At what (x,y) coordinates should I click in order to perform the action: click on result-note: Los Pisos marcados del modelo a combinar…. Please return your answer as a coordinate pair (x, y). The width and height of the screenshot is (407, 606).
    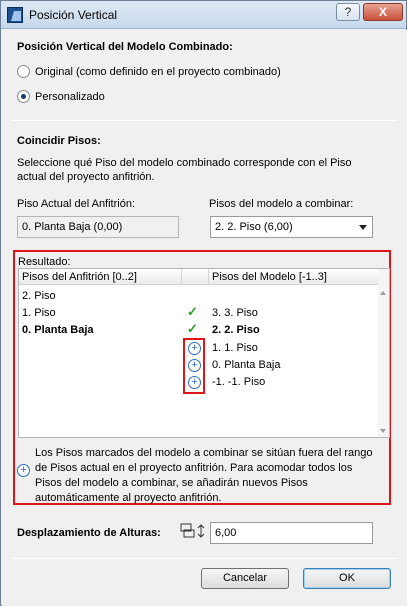
    Looking at the image, I should click on (204, 475).